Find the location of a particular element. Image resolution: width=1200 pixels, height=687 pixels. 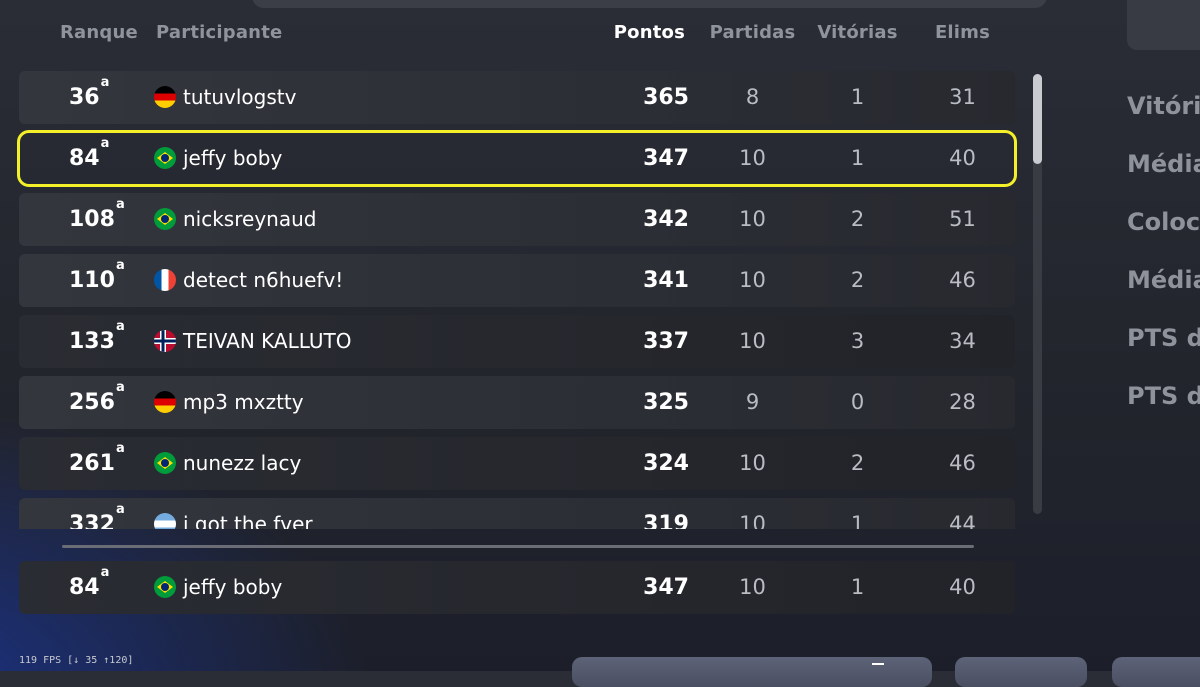

side-stat-label: Coloc is located at coordinates (1163, 222).